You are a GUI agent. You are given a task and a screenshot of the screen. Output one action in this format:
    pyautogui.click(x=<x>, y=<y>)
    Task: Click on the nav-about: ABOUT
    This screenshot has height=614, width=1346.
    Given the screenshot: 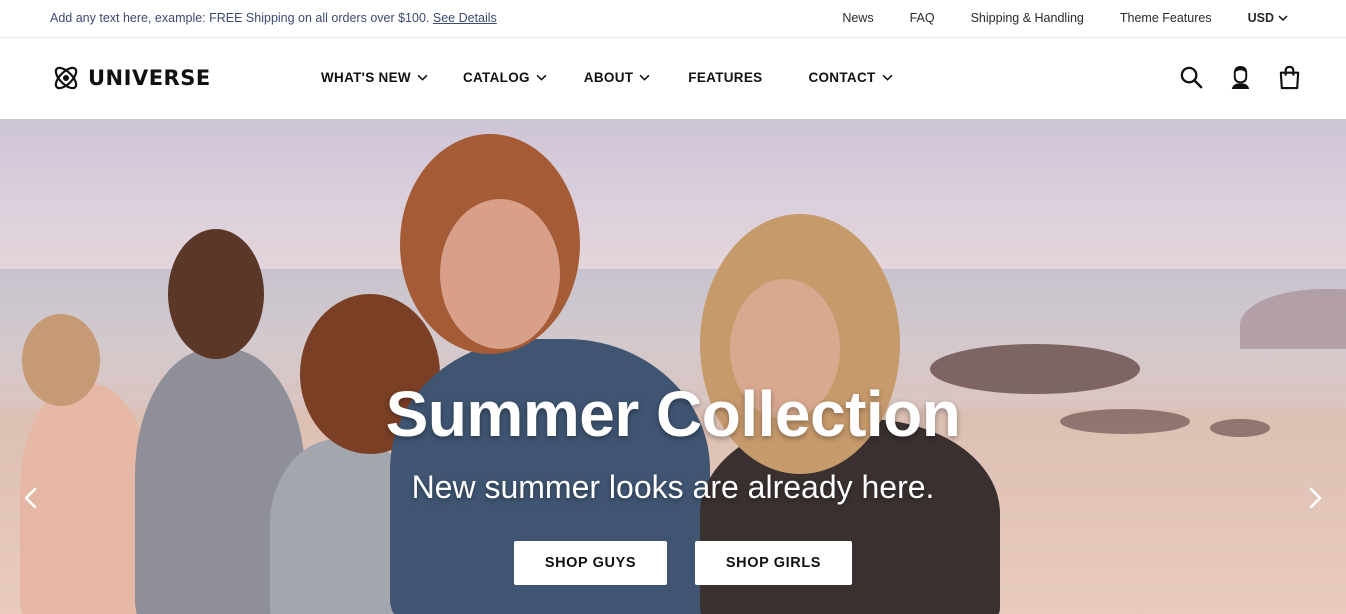 What is the action you would take?
    pyautogui.click(x=617, y=77)
    